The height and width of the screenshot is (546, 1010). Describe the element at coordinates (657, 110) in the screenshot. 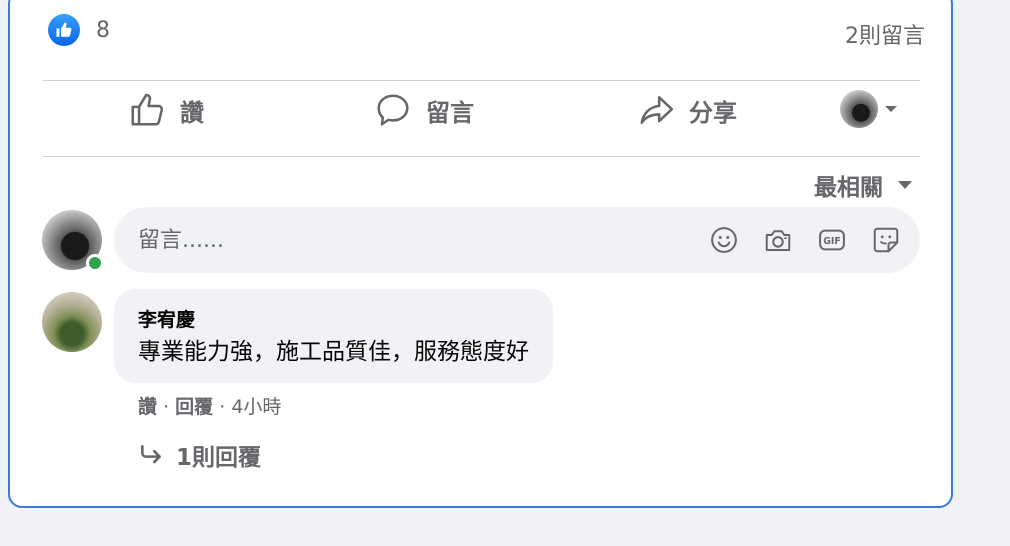

I see `share-arrow-icon` at that location.